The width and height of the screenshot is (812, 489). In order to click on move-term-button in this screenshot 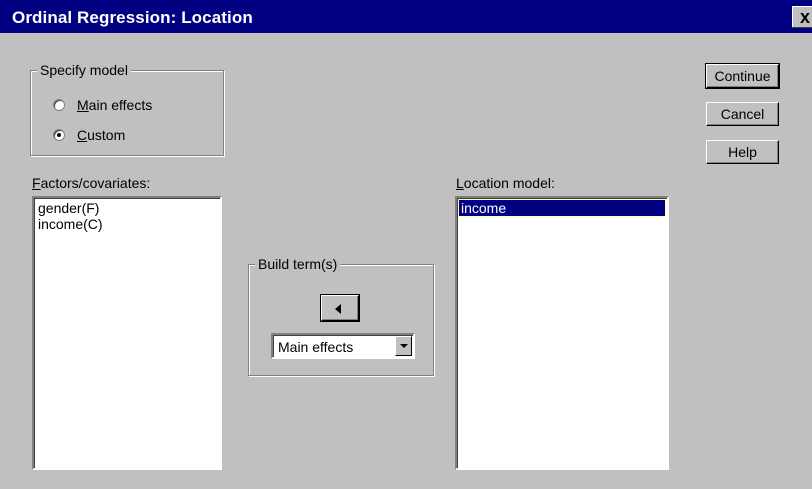, I will do `click(340, 308)`.